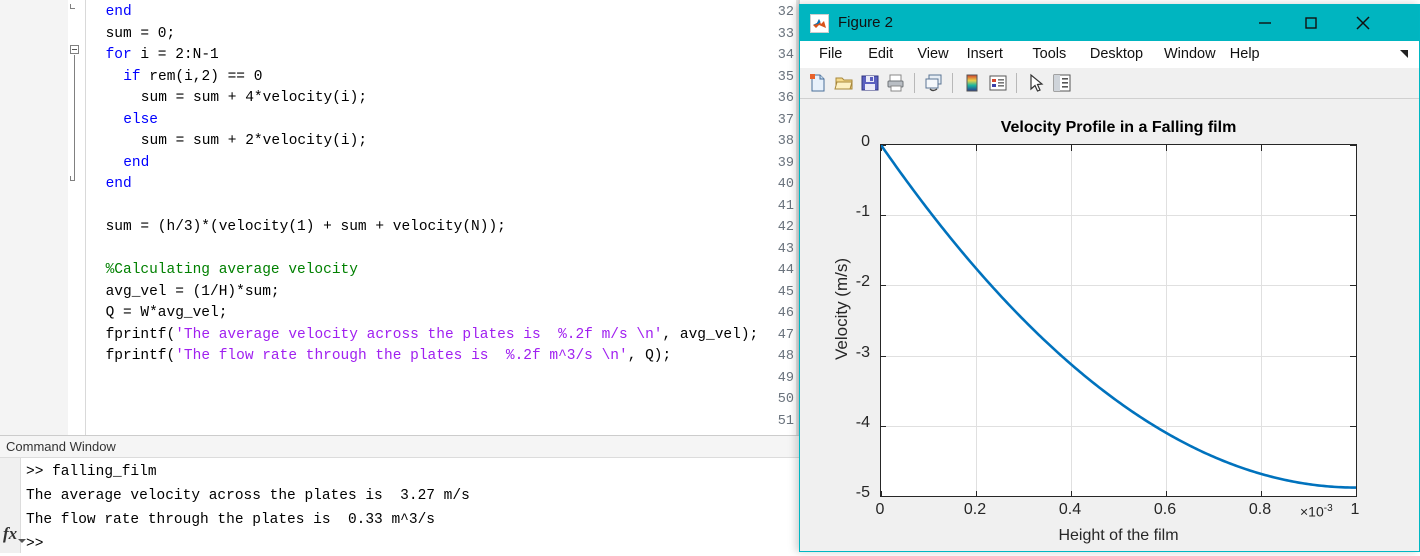  What do you see at coordinates (77, 217) in the screenshot?
I see `editor-fold-gutter` at bounding box center [77, 217].